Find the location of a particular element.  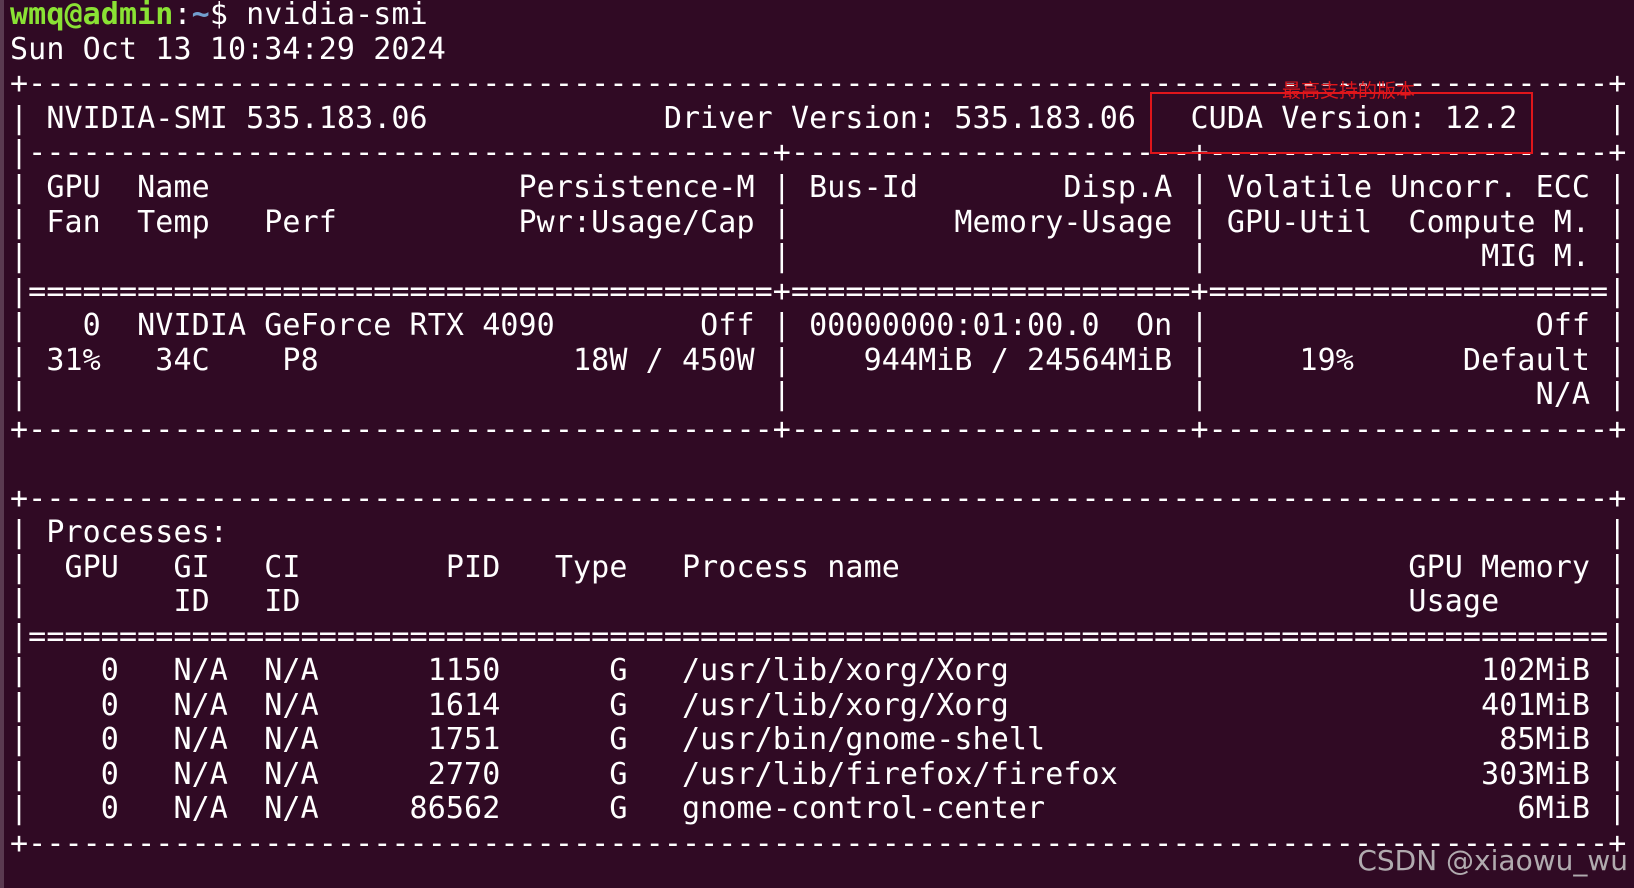

gpu-row-3: | | | N/A | is located at coordinates (818, 394).